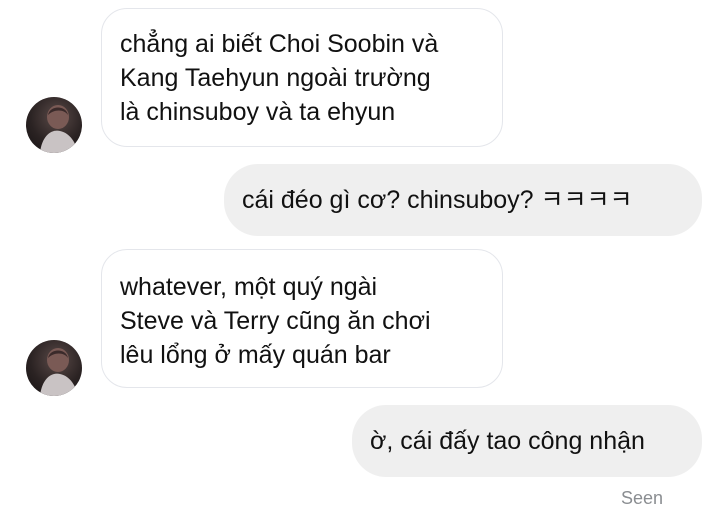  What do you see at coordinates (258, 112) in the screenshot?
I see `message-line: là chinsuboy và ta ehyun` at bounding box center [258, 112].